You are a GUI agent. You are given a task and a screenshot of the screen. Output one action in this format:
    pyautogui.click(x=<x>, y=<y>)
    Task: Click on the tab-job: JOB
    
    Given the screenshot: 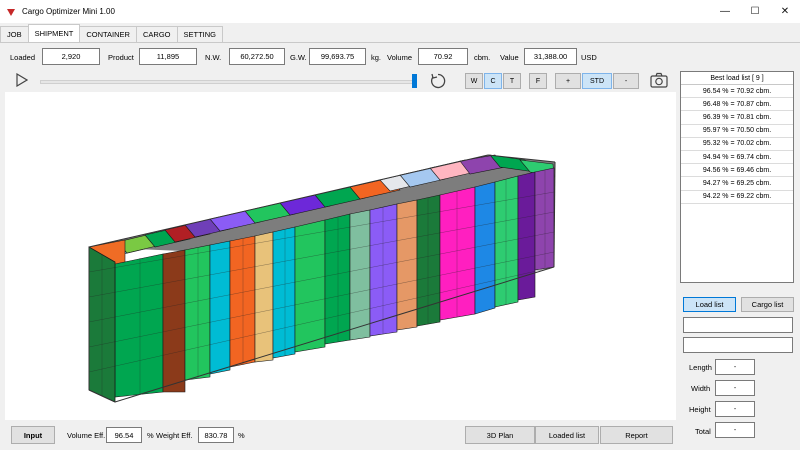 What is the action you would take?
    pyautogui.click(x=14, y=34)
    